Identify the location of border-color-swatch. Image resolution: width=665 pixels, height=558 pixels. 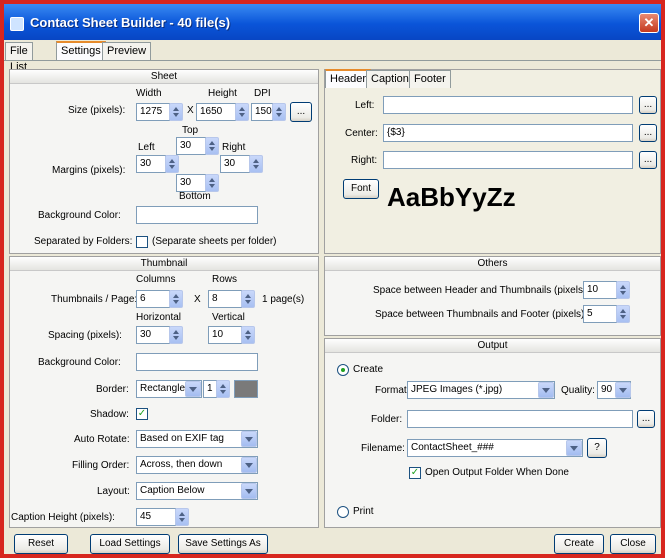
(246, 389).